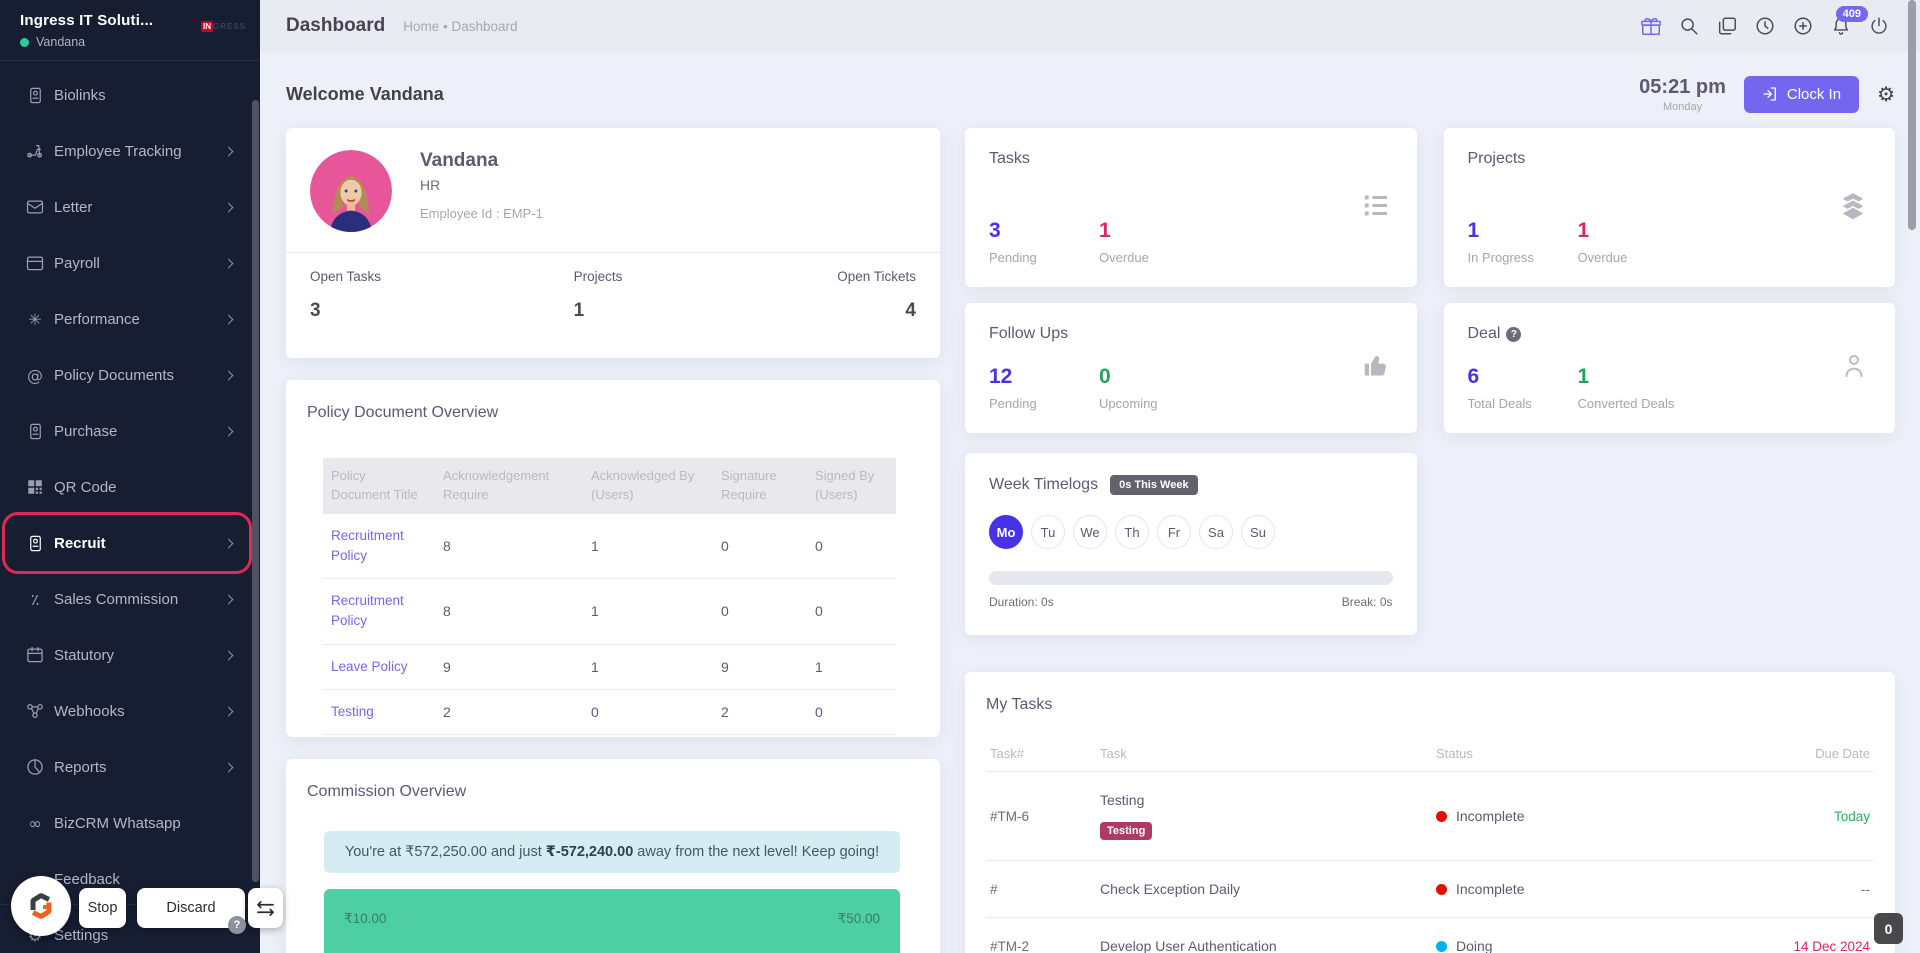  I want to click on recorder-help-icon: ?, so click(237, 925).